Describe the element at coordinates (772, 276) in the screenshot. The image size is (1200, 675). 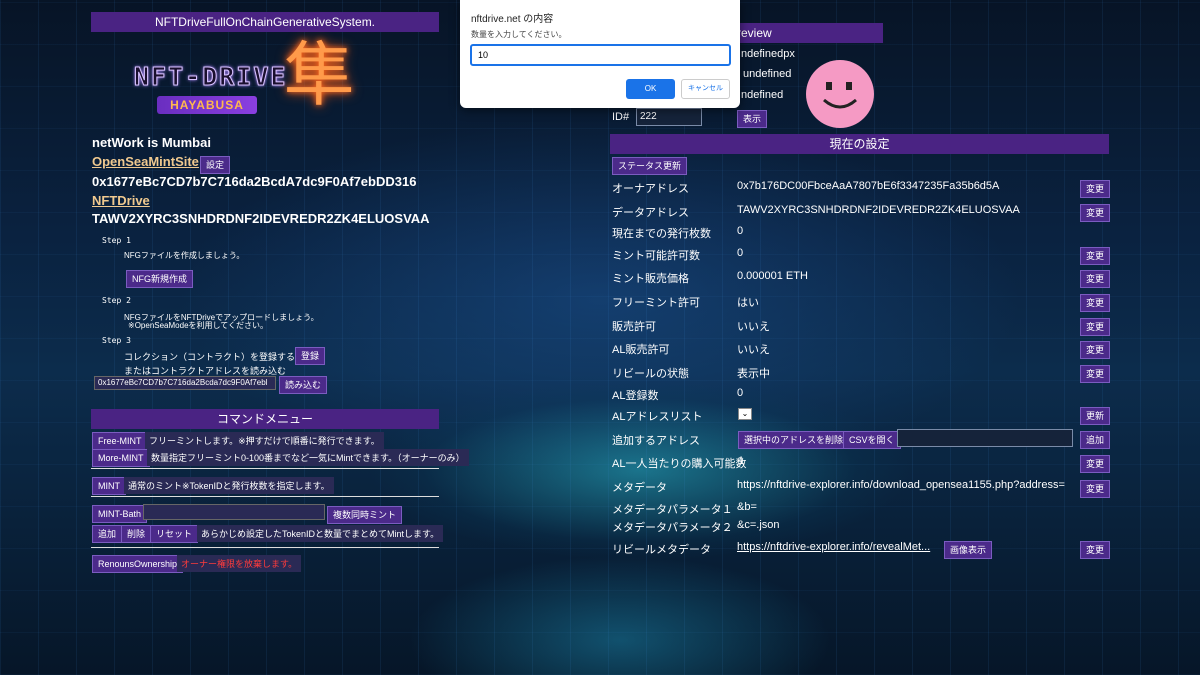
I see `price-value: 0.000001 ETH` at that location.